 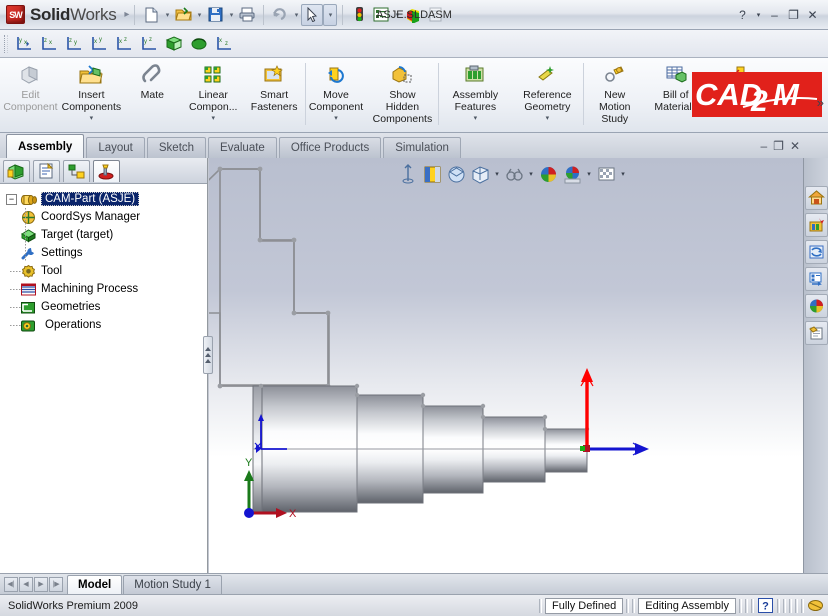 I want to click on tab-layout: Layout, so click(x=115, y=147).